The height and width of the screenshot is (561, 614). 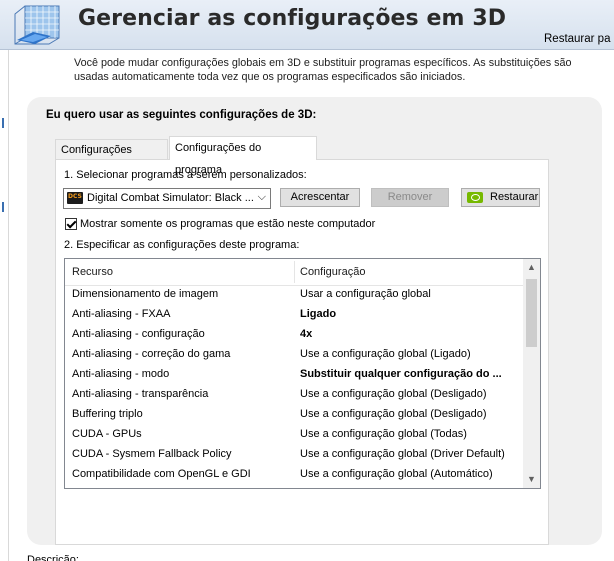 I want to click on setting-cell: Use a configuração global (Ligado), so click(x=385, y=354).